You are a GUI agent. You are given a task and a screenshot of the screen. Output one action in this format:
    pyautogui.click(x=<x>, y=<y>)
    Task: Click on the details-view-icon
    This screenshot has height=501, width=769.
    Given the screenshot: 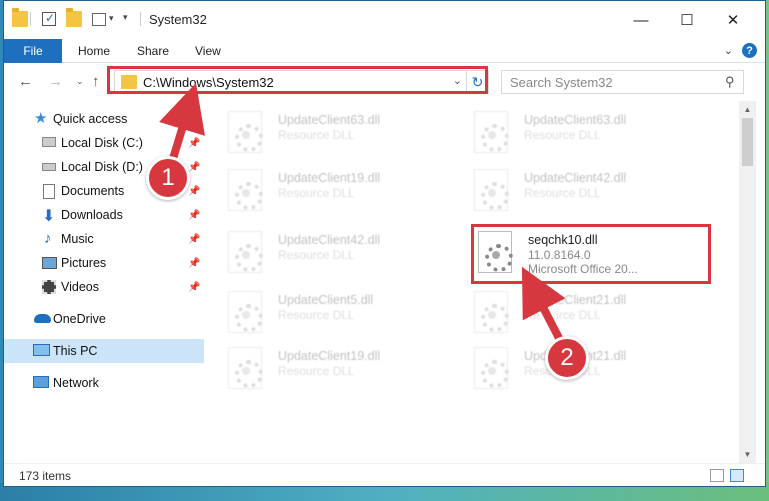 What is the action you would take?
    pyautogui.click(x=717, y=475)
    